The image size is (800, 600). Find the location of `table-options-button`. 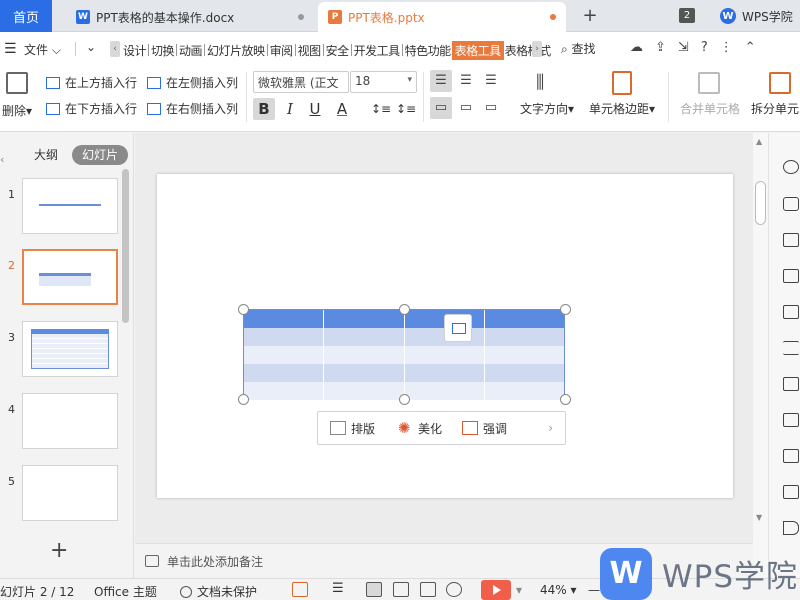

table-options-button is located at coordinates (458, 328).